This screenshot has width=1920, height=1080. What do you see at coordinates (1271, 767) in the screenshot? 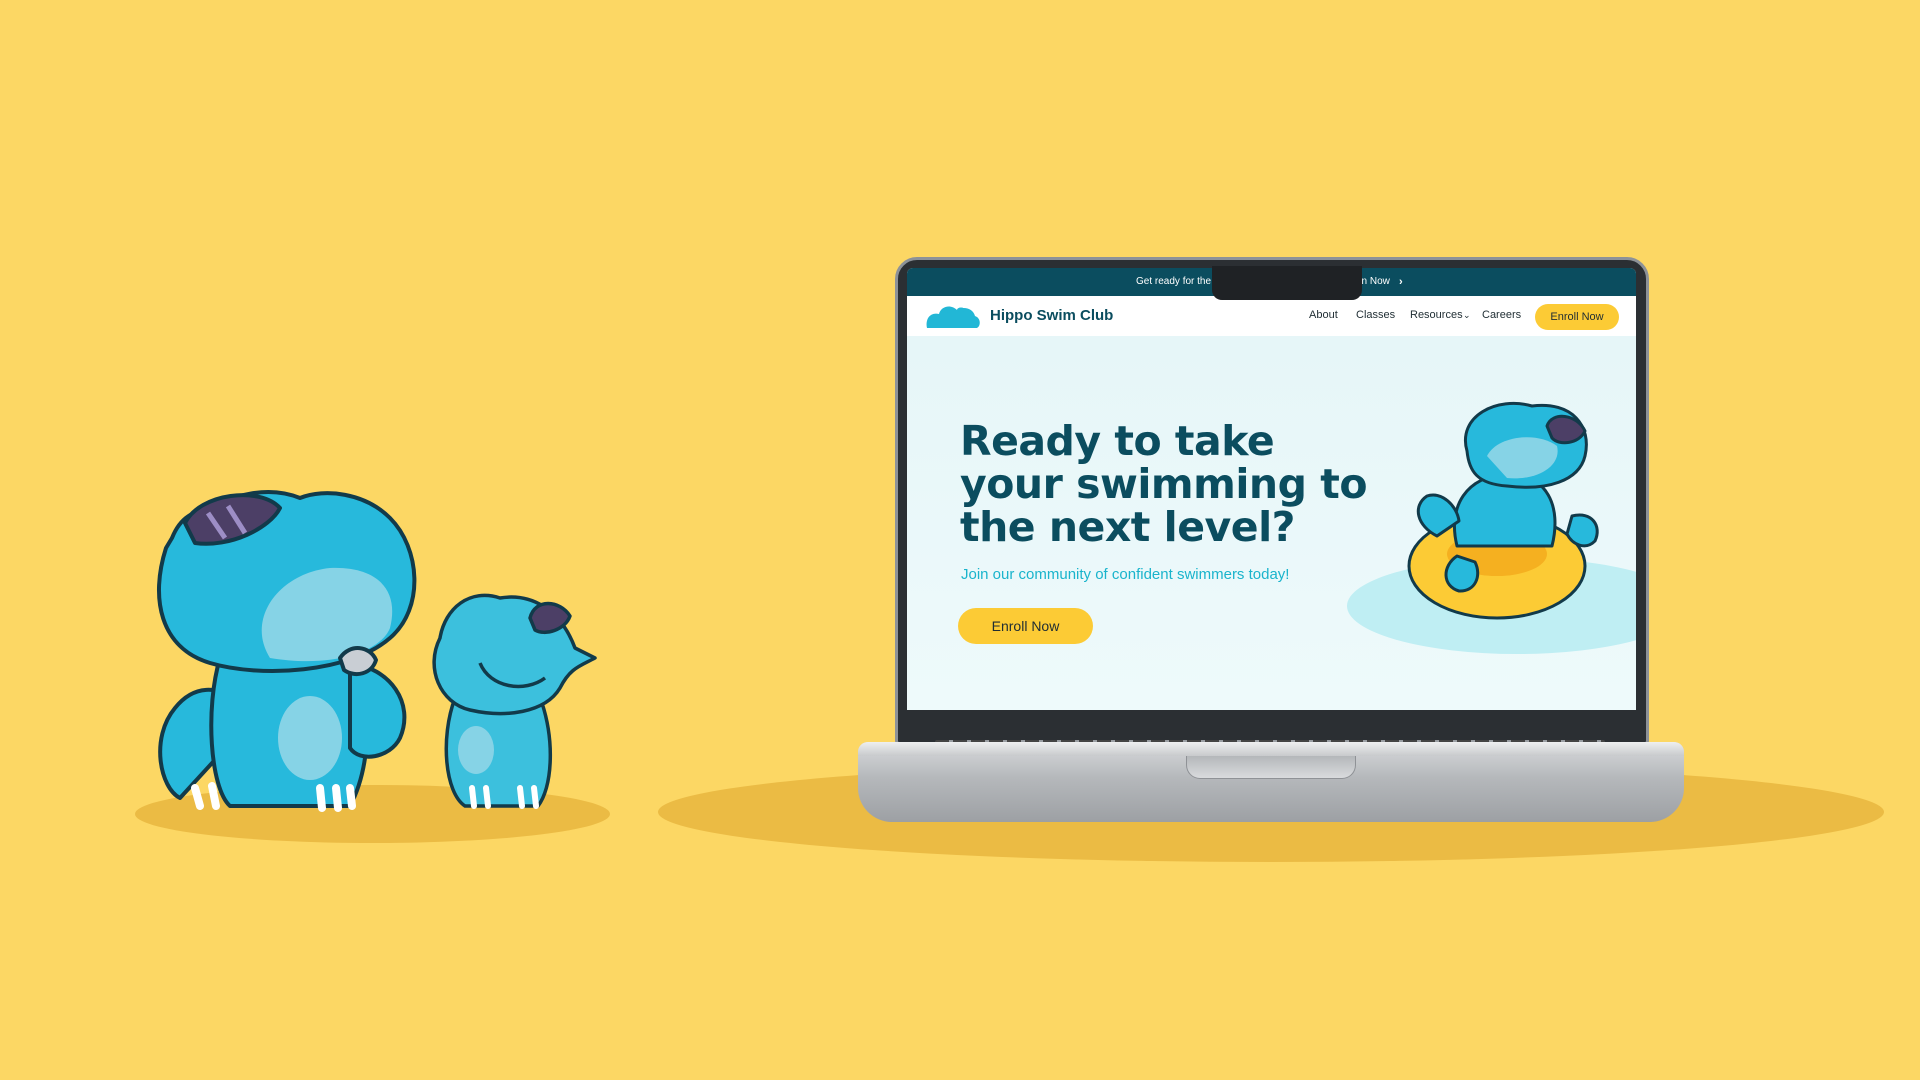
I see `laptop-opening-notch` at bounding box center [1271, 767].